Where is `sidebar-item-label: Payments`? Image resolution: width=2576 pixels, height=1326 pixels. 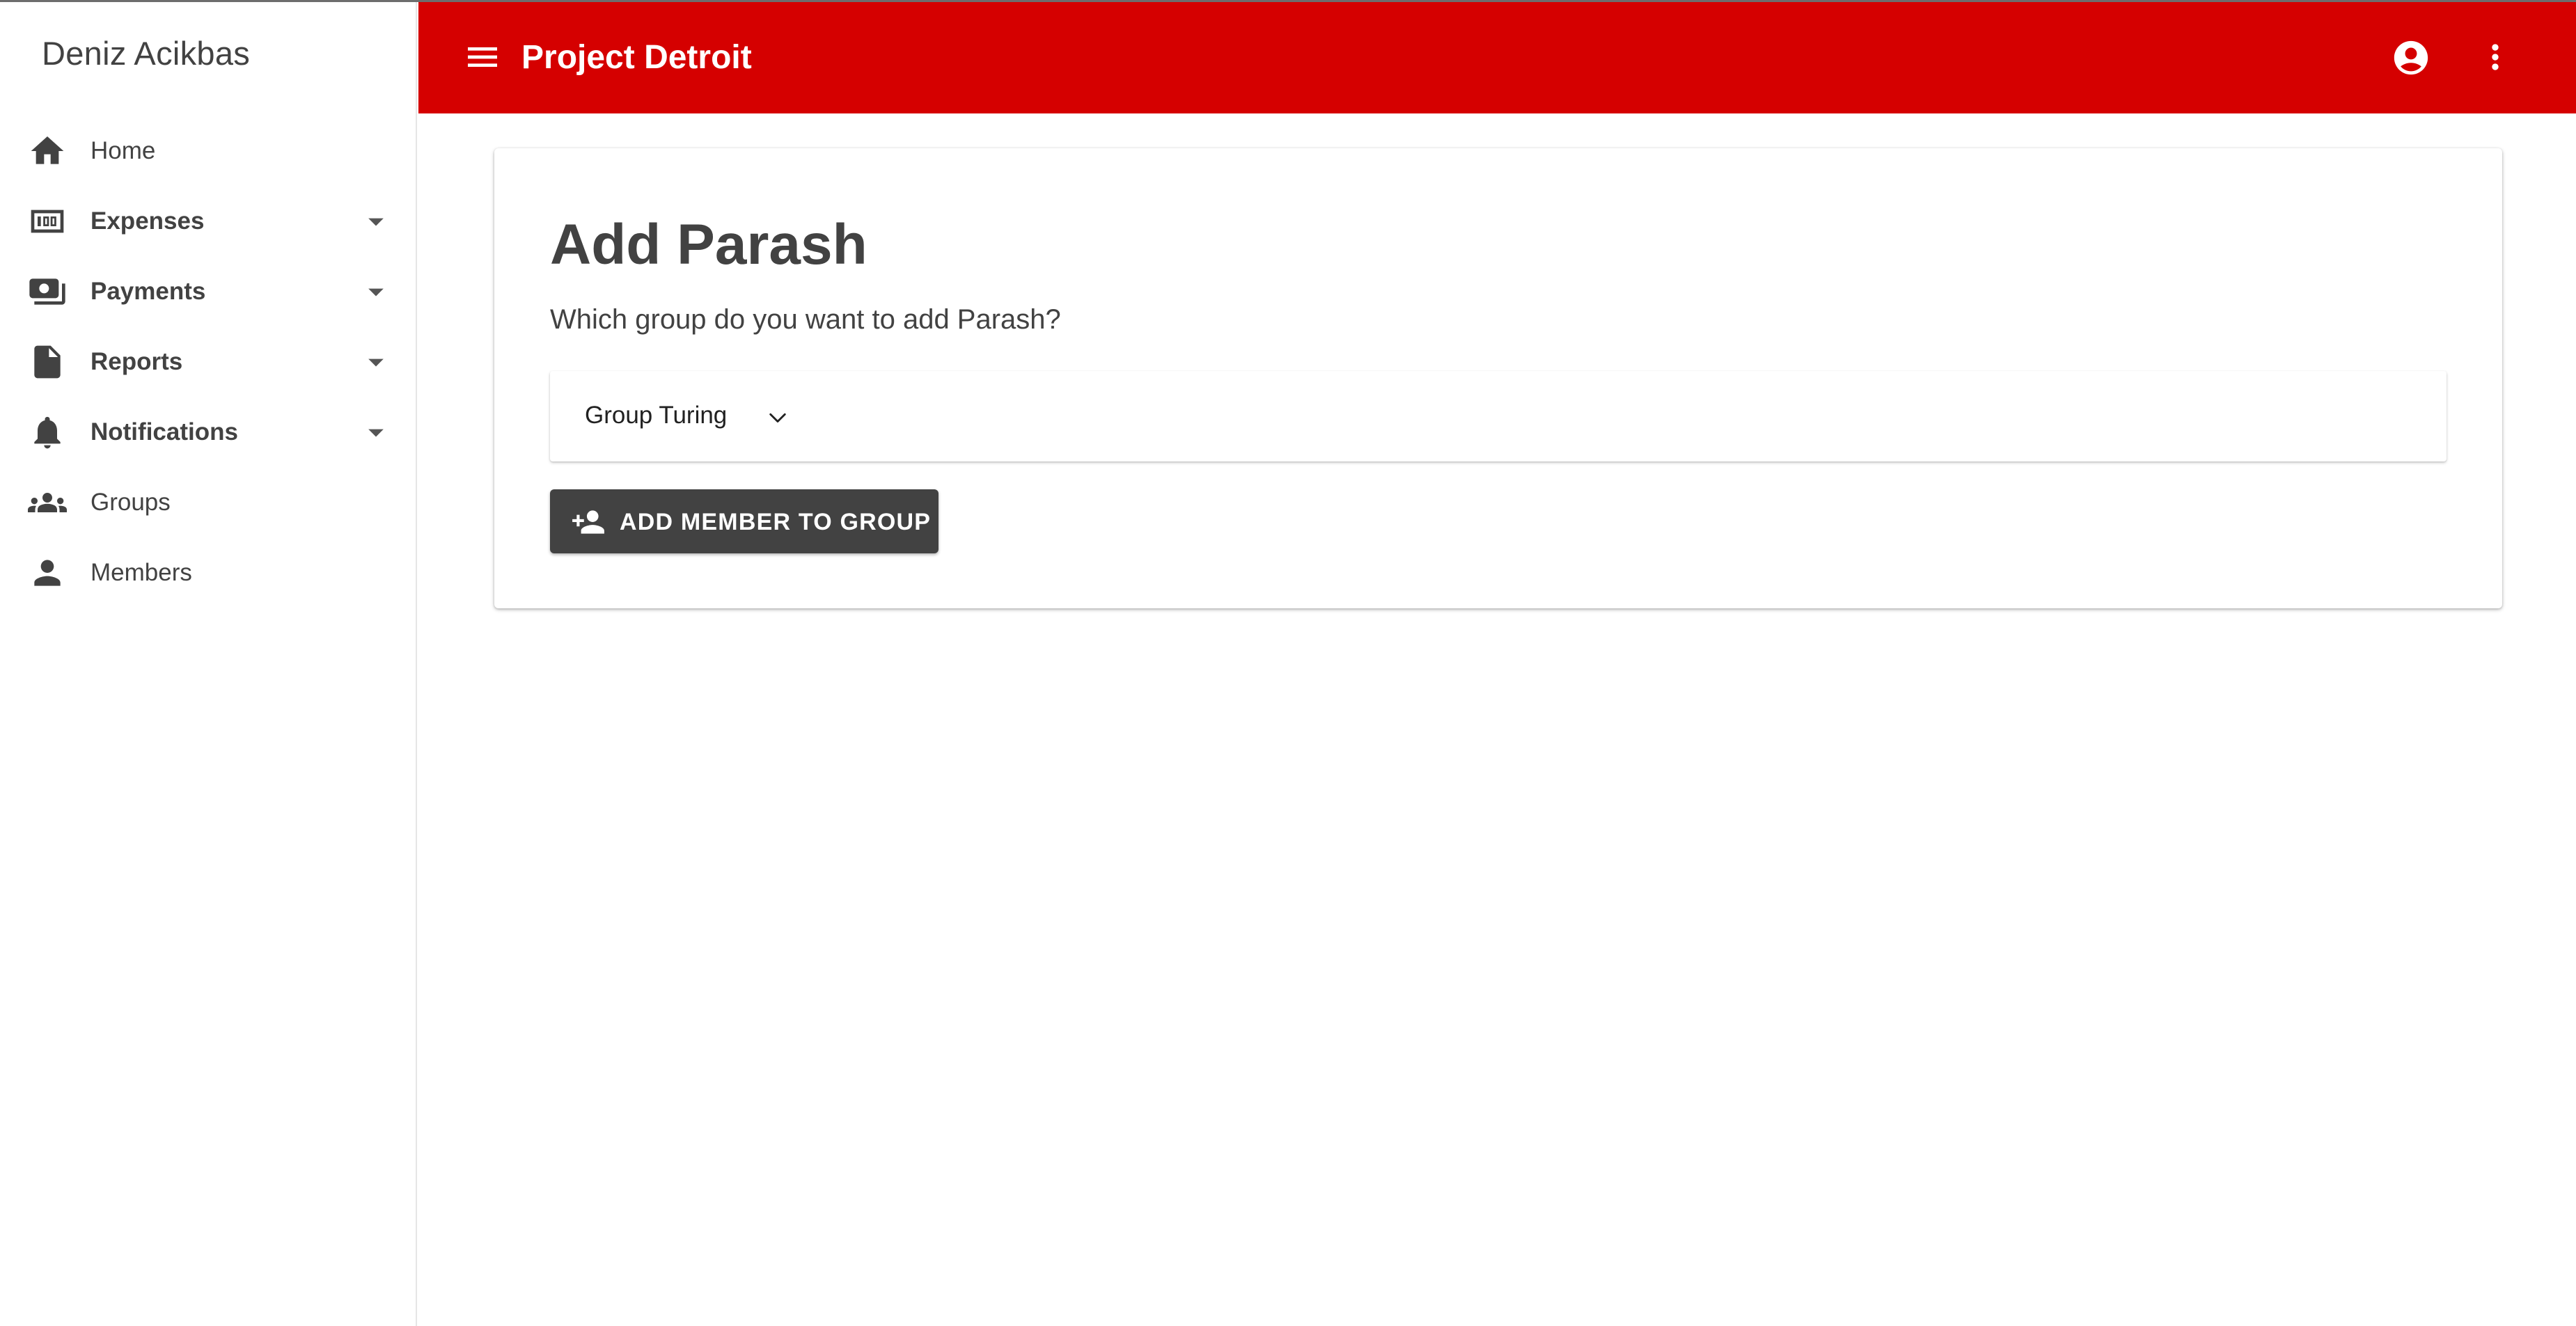
sidebar-item-label: Payments is located at coordinates (148, 291).